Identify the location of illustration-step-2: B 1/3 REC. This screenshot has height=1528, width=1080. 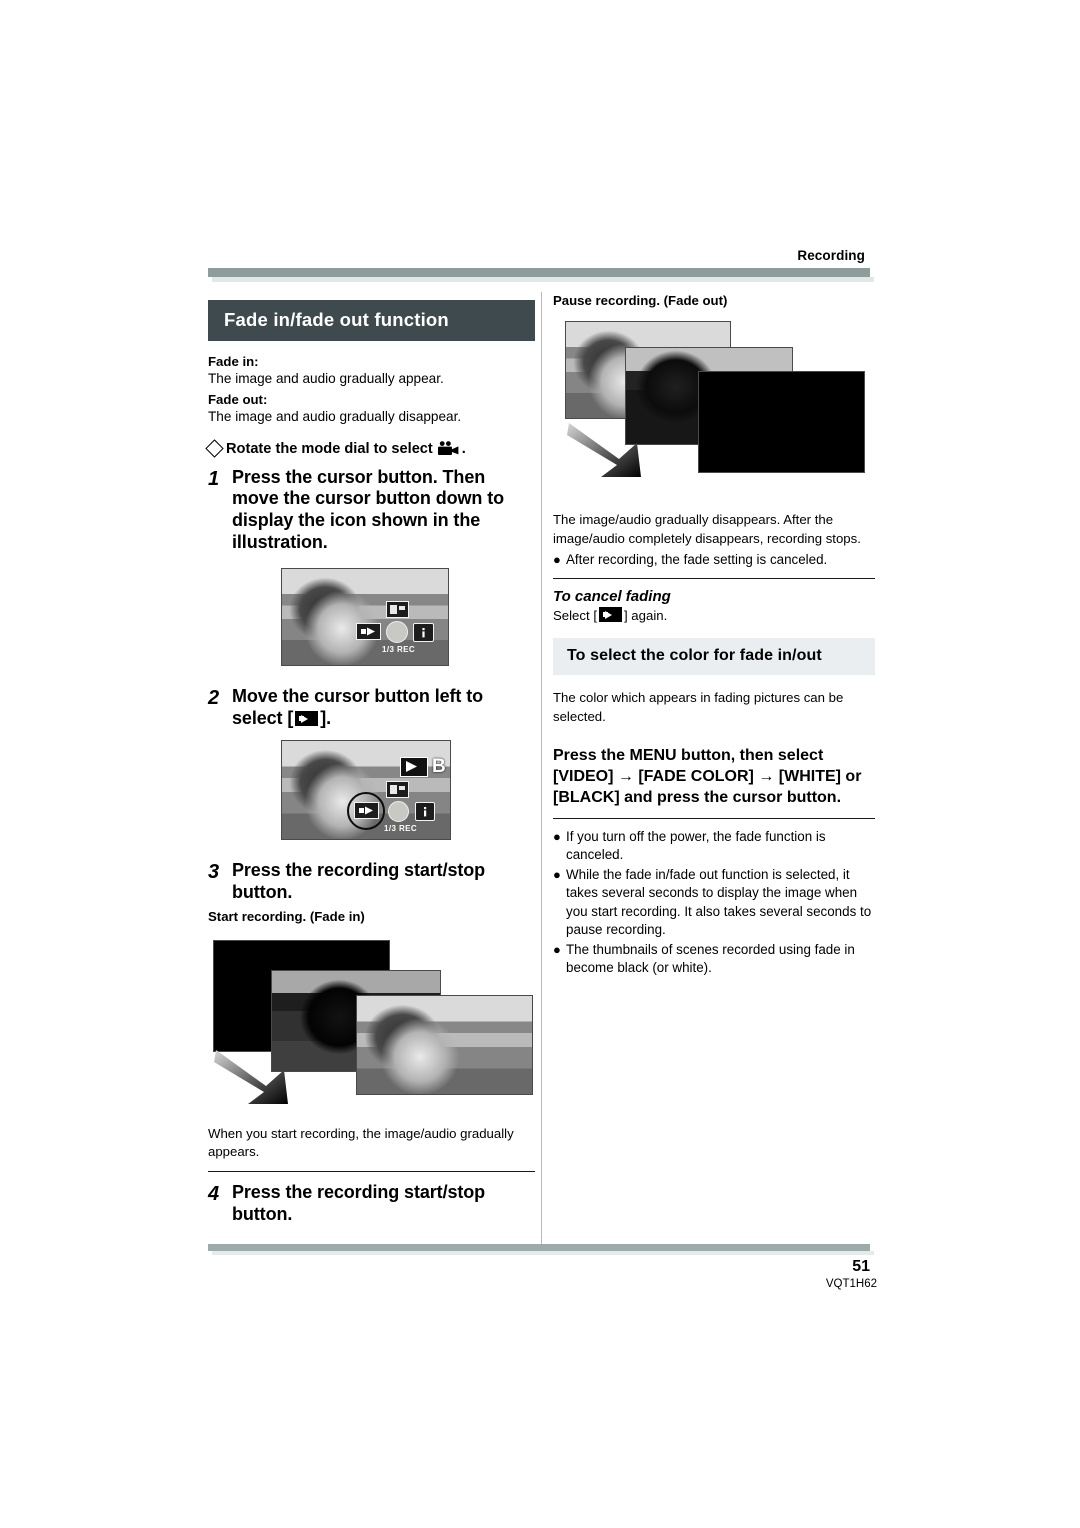
(371, 794).